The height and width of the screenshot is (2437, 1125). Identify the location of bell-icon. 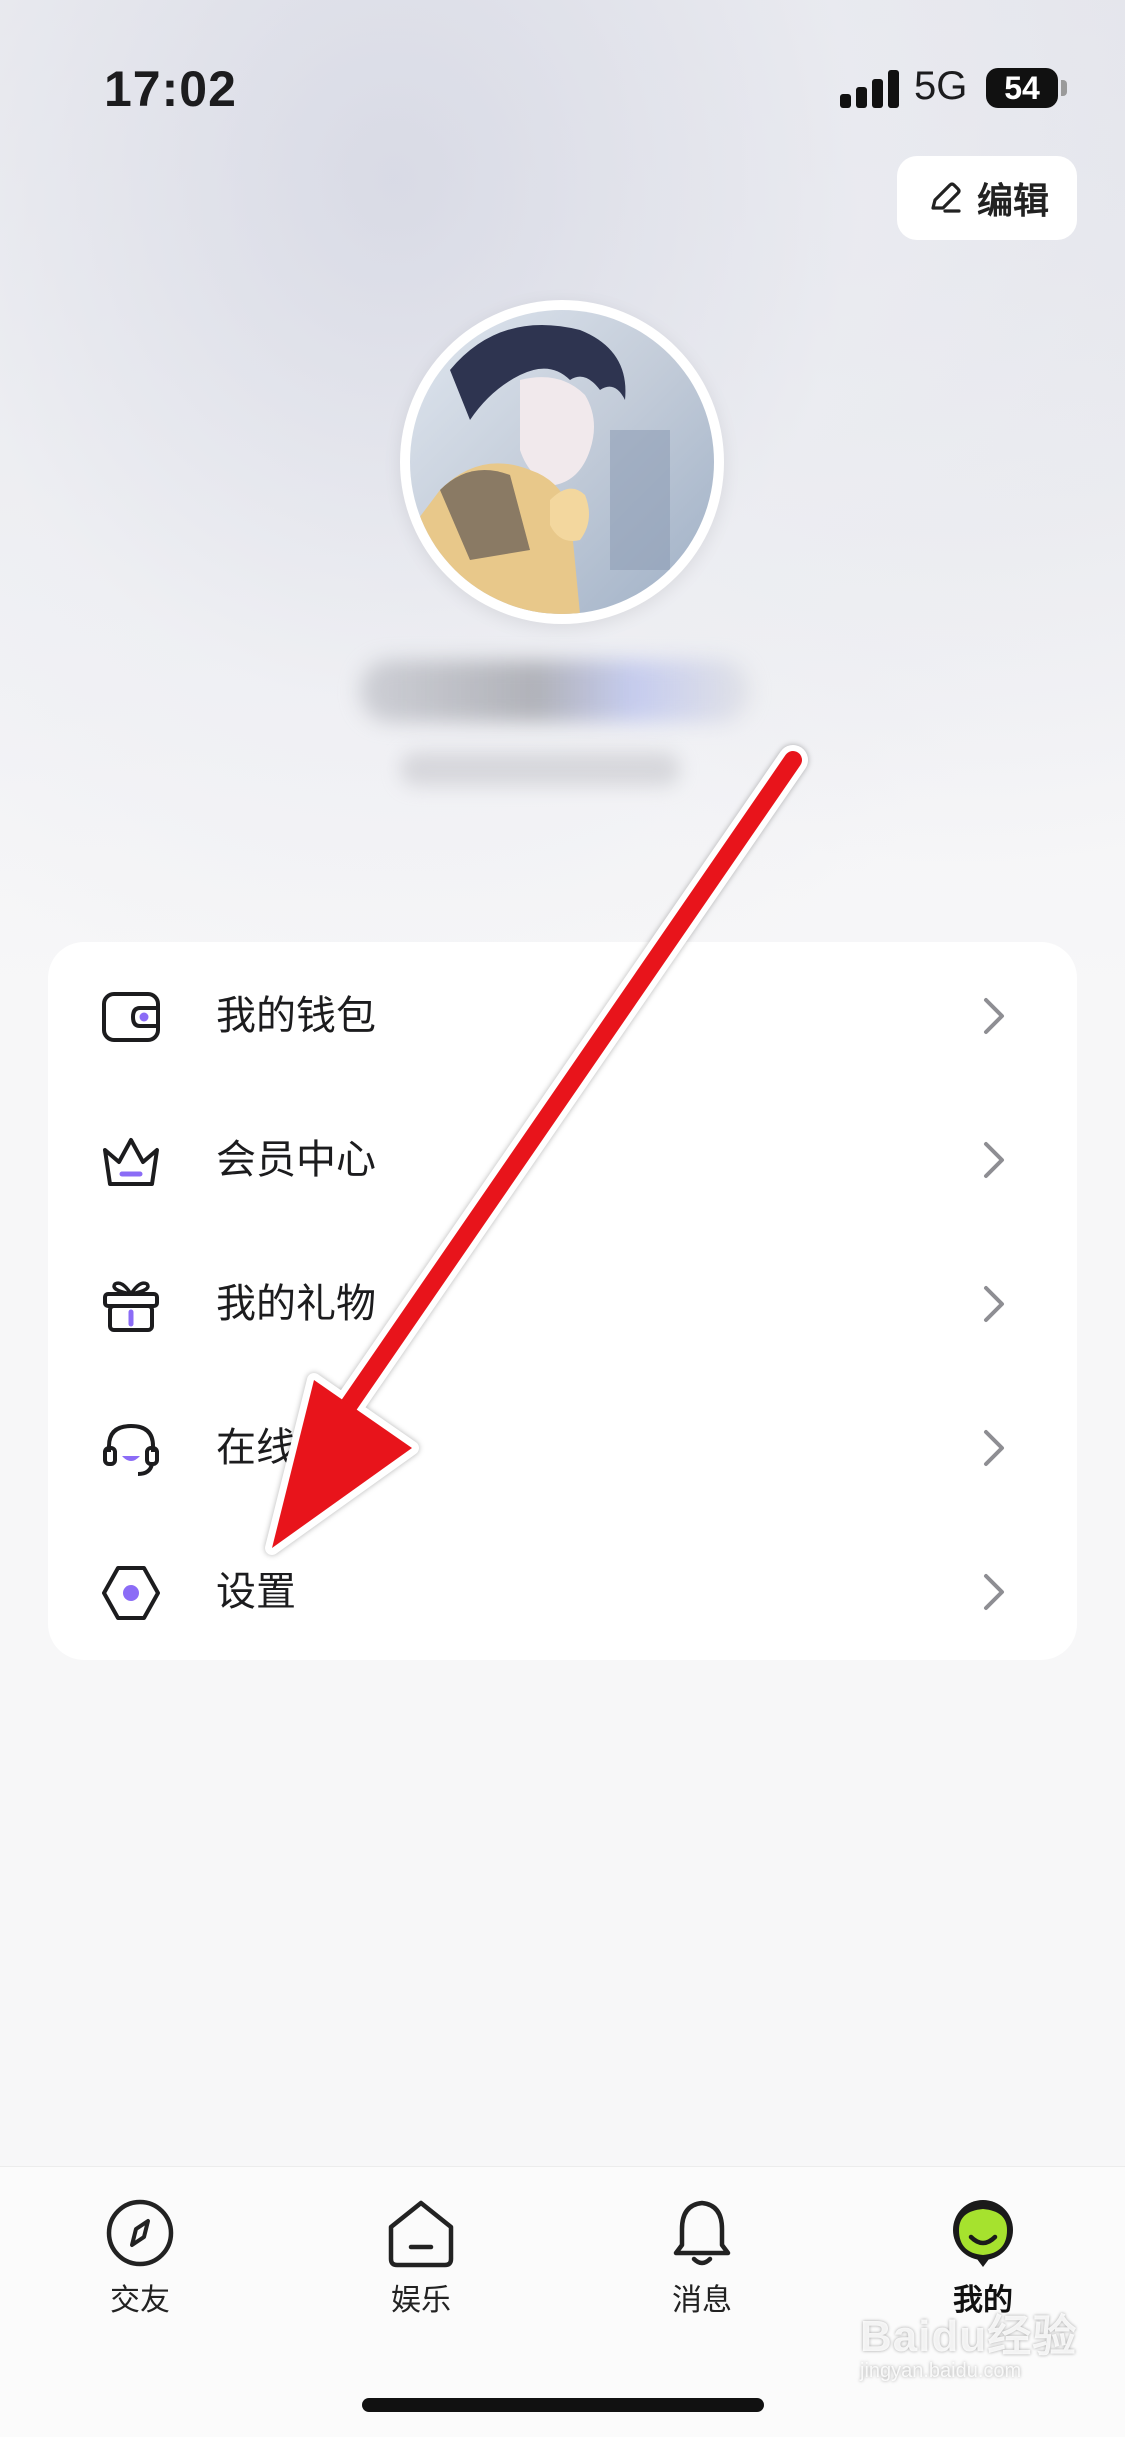
(702, 2233).